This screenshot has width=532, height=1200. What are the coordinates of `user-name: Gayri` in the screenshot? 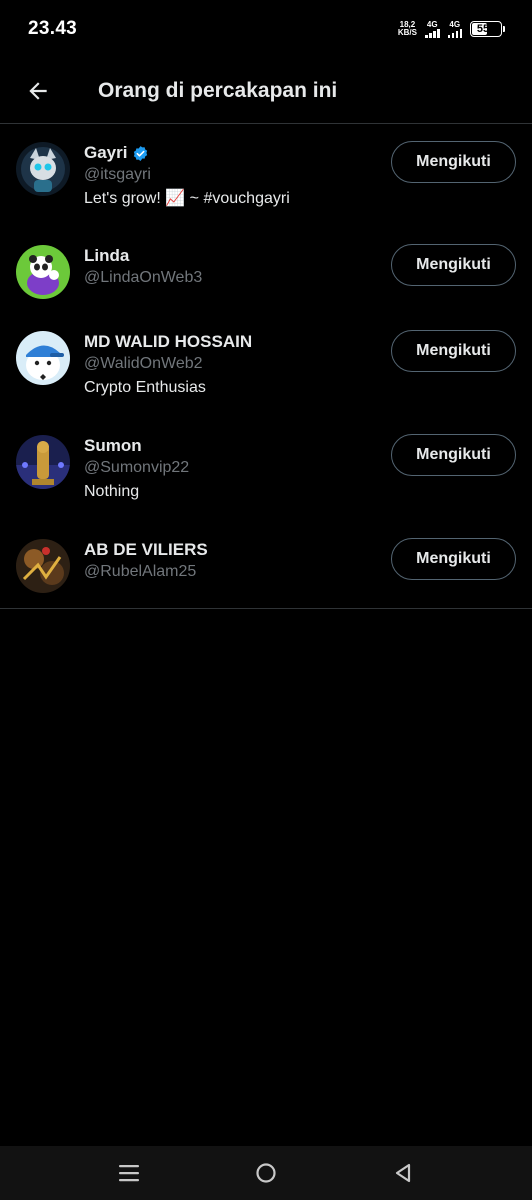 It's located at (105, 153).